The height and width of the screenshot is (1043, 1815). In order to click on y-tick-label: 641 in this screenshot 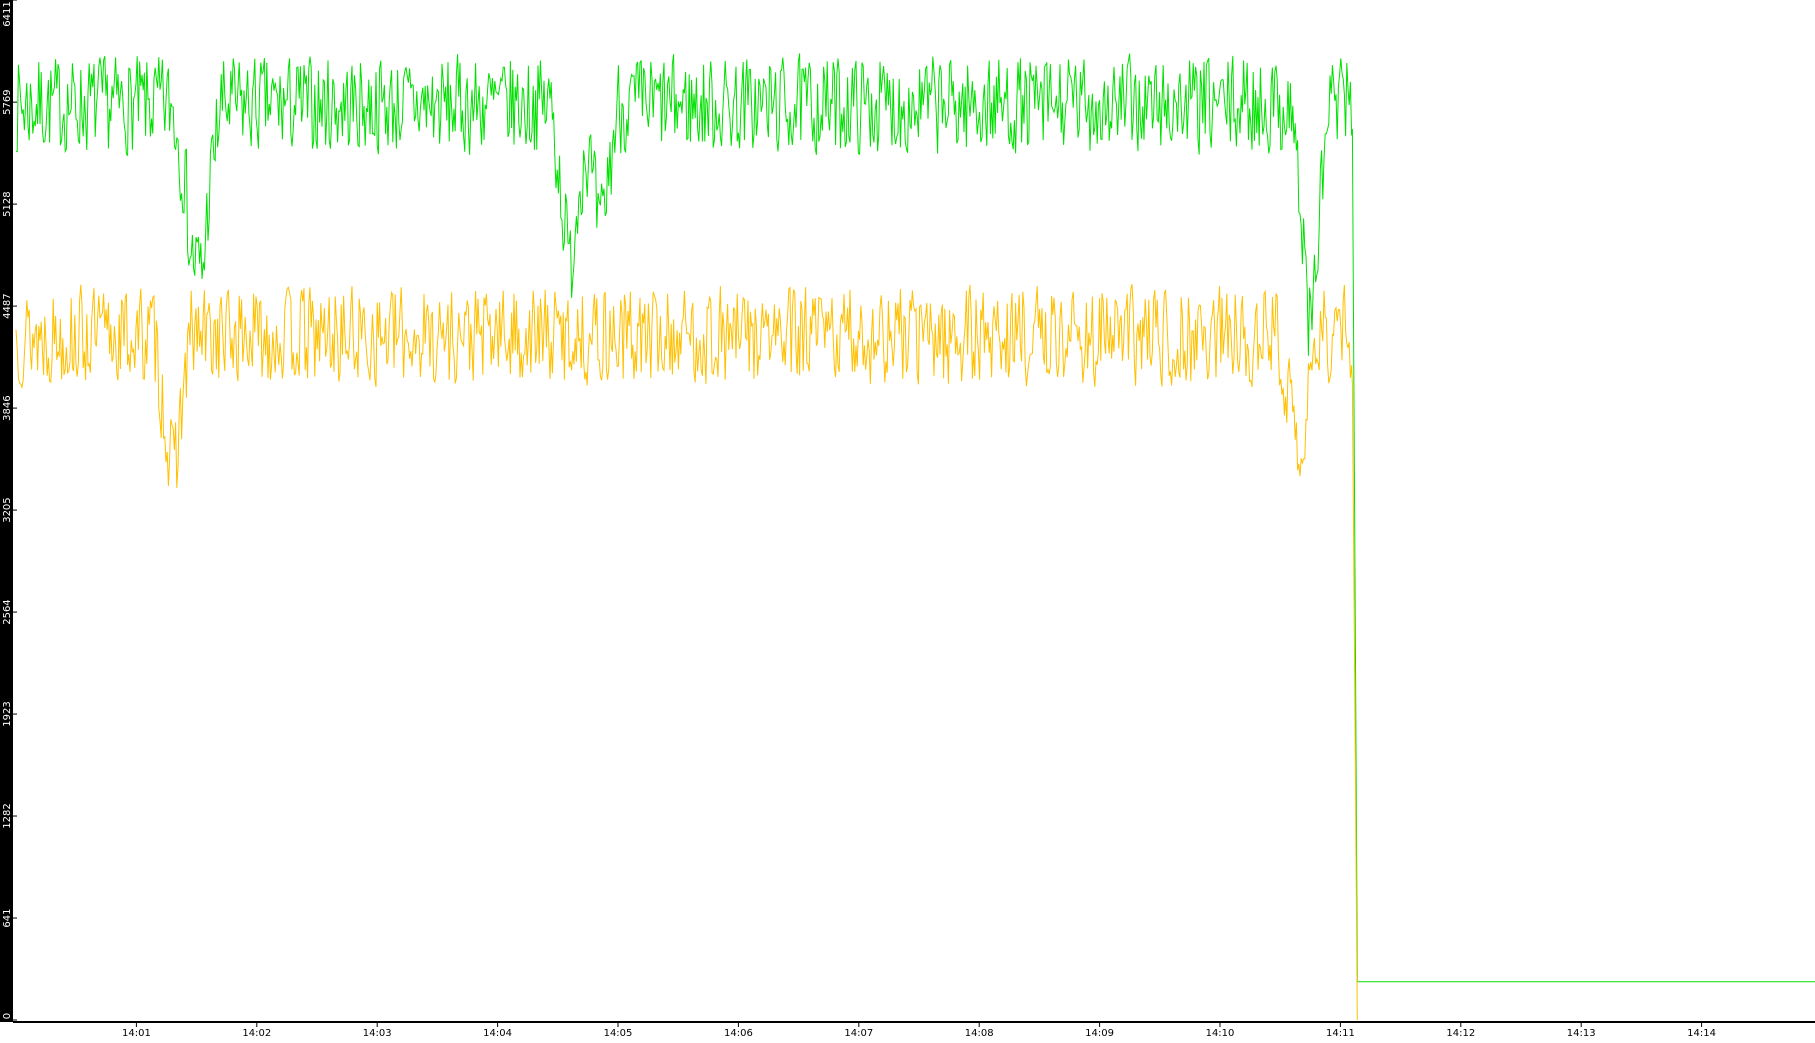, I will do `click(7, 917)`.